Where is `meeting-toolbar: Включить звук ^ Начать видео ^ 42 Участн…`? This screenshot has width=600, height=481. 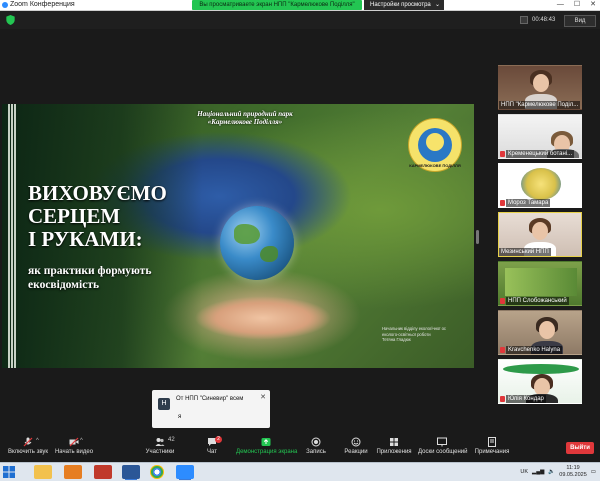 meeting-toolbar: Включить звук ^ Начать видео ^ 42 Участн… is located at coordinates (300, 447).